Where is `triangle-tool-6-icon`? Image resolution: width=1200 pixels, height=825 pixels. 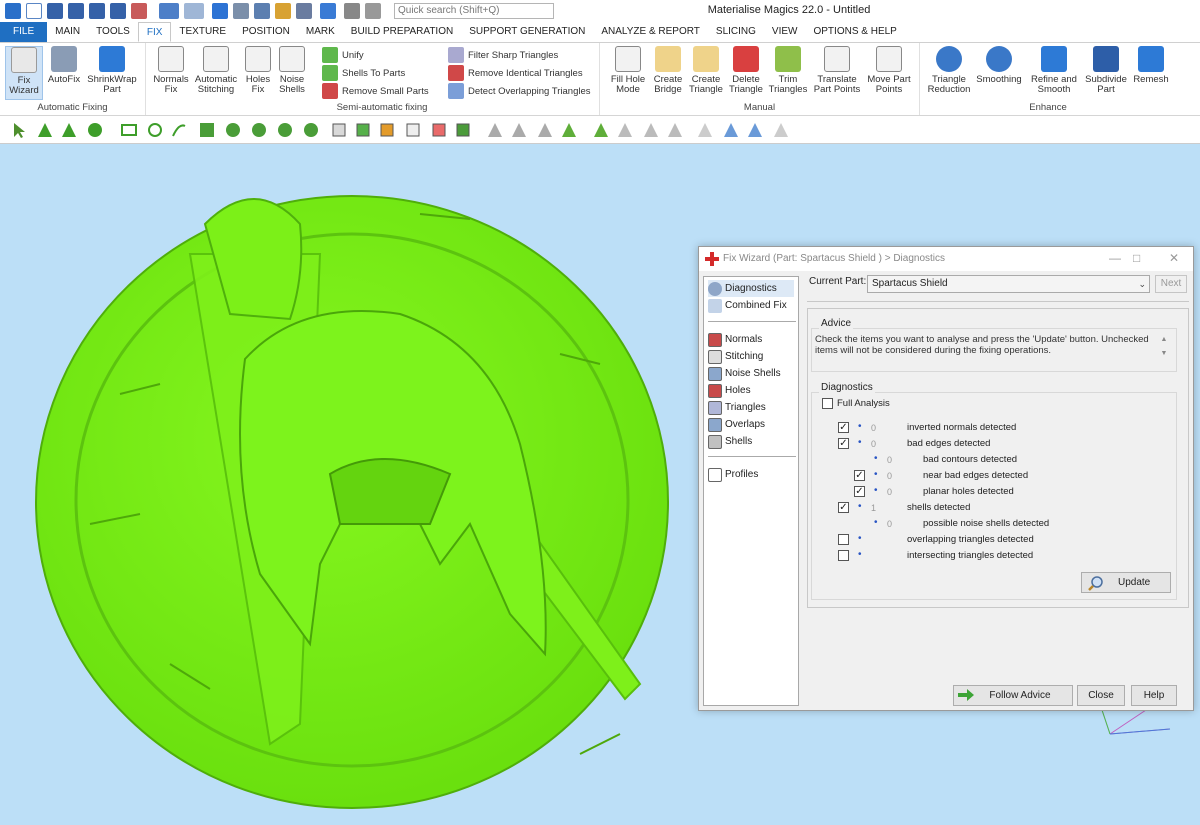
triangle-tool-6-icon is located at coordinates (625, 130).